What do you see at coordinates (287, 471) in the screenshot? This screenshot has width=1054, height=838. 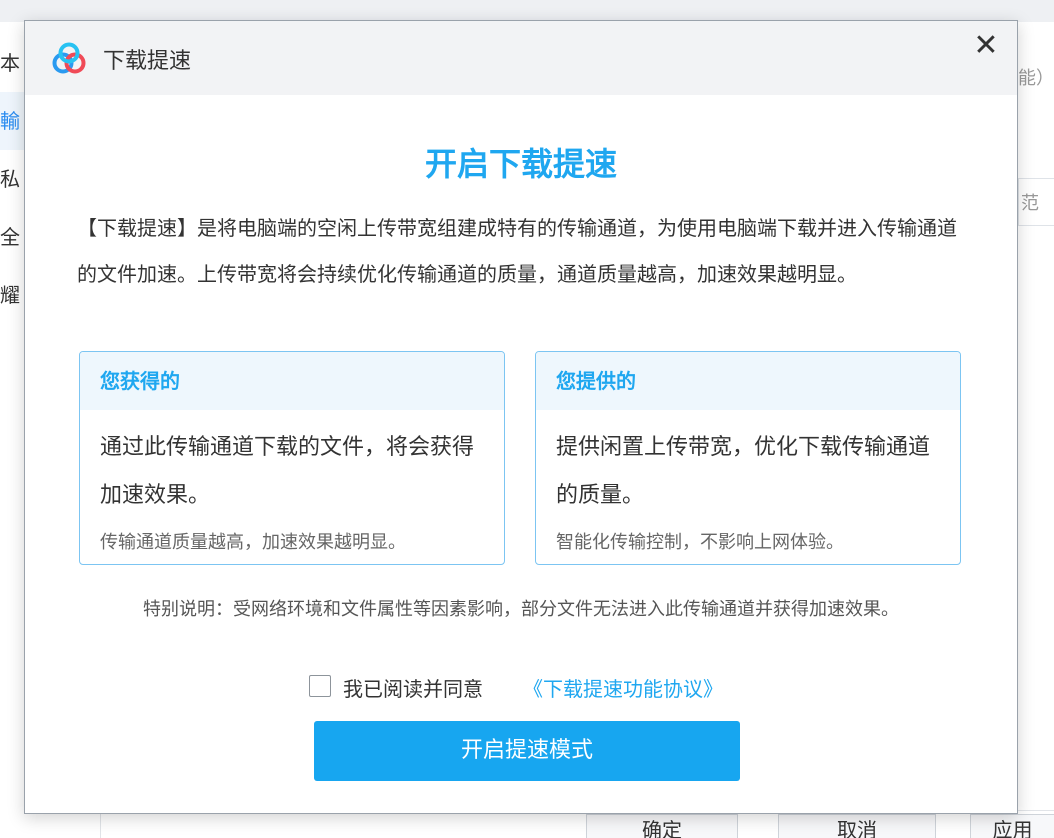 I see `benefit-card-body: 通过此传输通道下载的文件，将会获得加速效果。` at bounding box center [287, 471].